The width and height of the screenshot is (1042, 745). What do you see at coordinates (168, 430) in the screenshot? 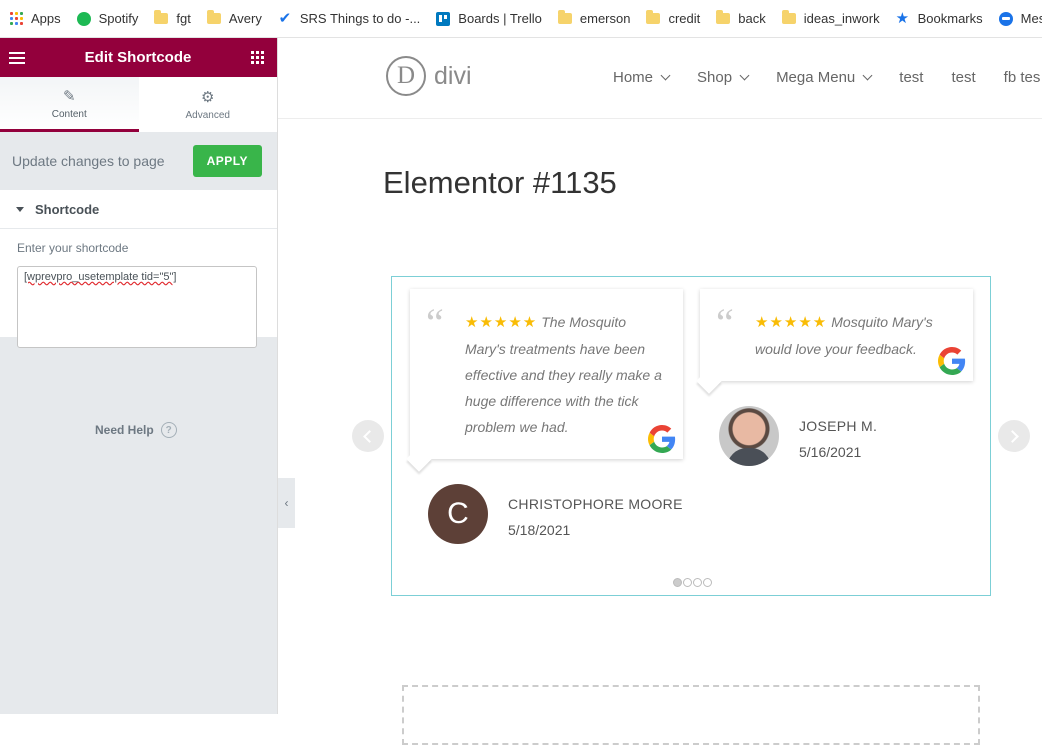
I see `help-circle-icon: ?` at bounding box center [168, 430].